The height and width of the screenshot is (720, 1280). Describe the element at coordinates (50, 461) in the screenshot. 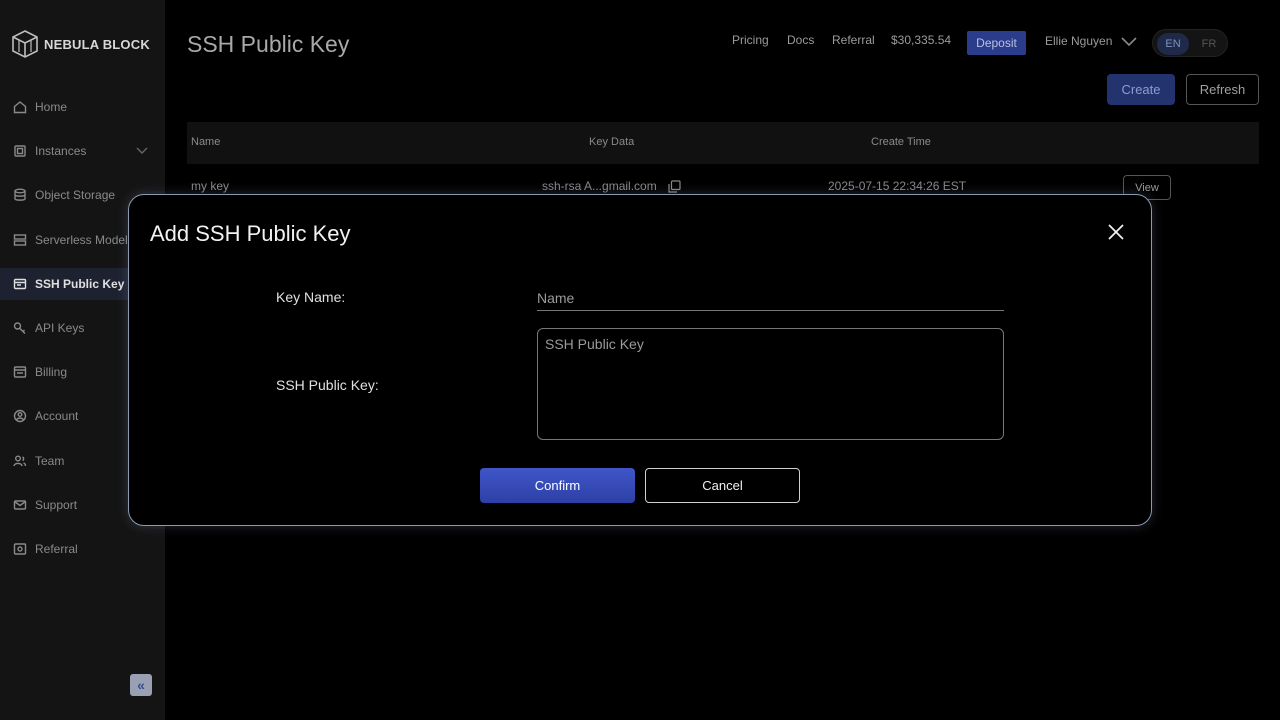

I see `sidebar-item-label: Team` at that location.